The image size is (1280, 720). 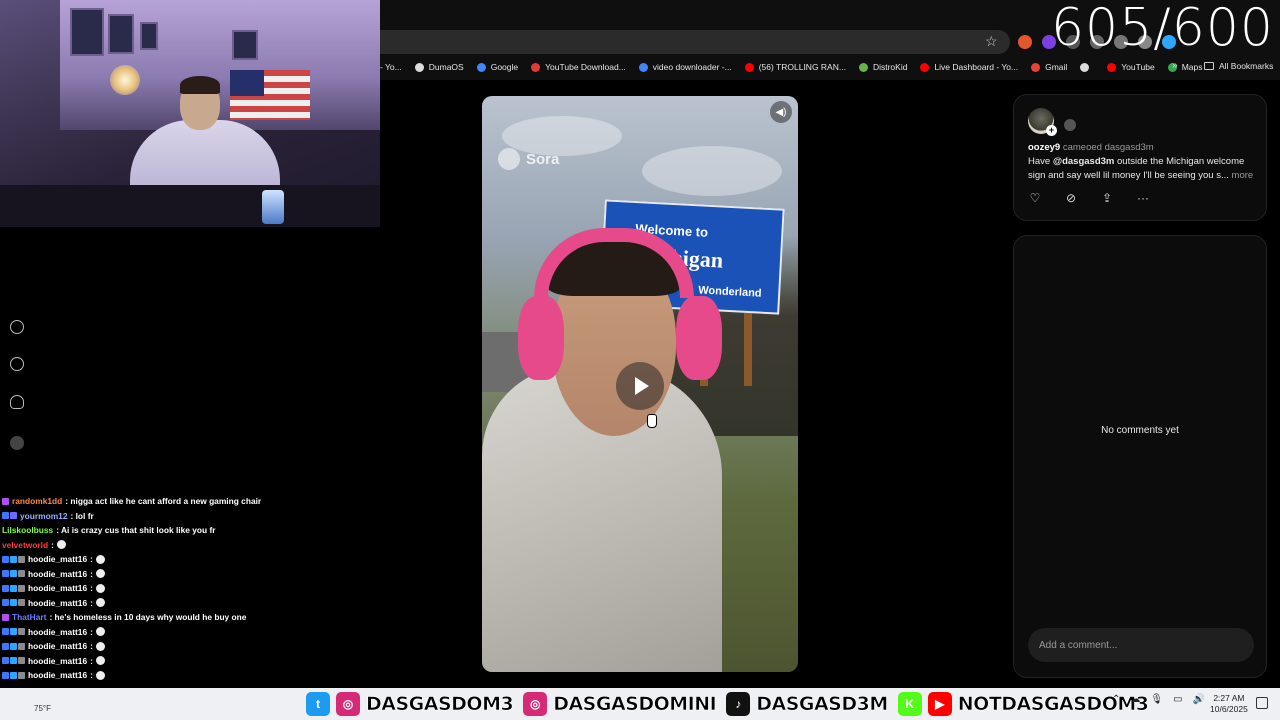 I want to click on play-nav-icon, so click(x=17, y=327).